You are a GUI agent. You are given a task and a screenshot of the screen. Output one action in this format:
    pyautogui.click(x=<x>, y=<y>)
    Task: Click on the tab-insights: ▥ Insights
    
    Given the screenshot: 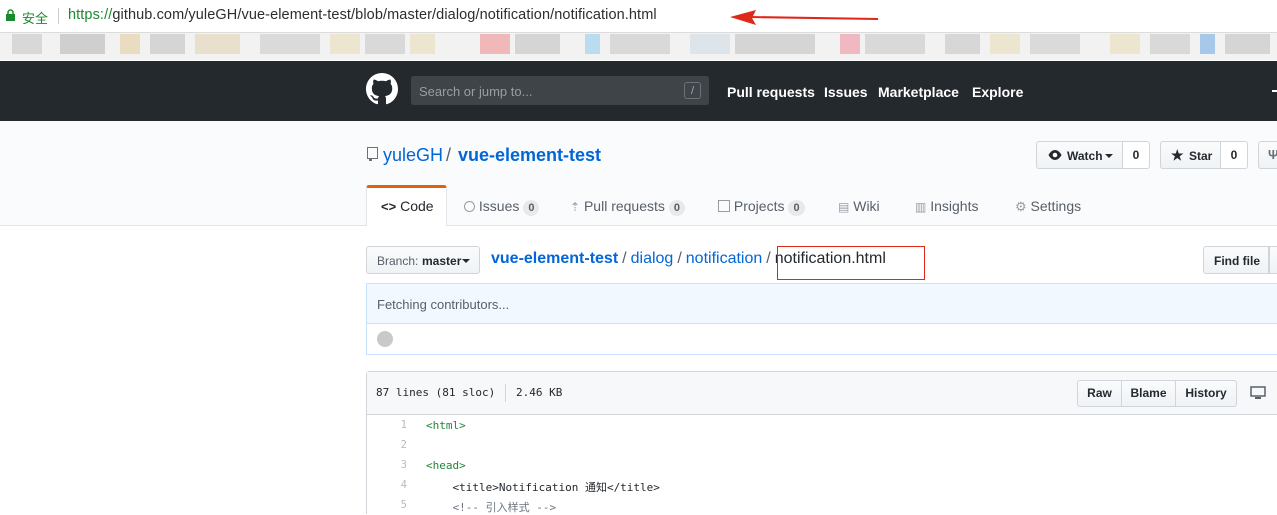 What is the action you would take?
    pyautogui.click(x=946, y=206)
    